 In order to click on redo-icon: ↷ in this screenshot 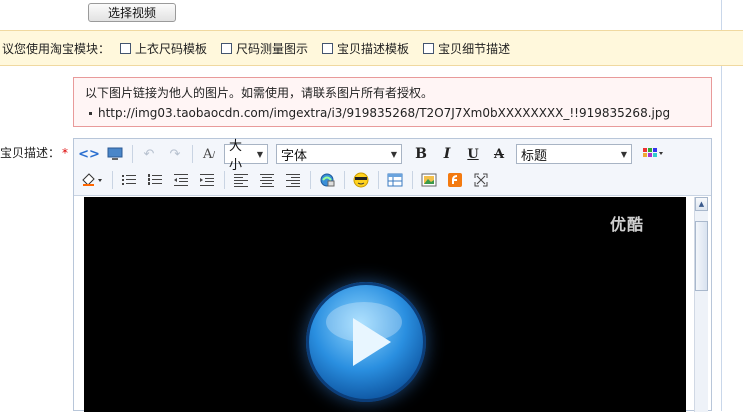, I will do `click(175, 154)`.